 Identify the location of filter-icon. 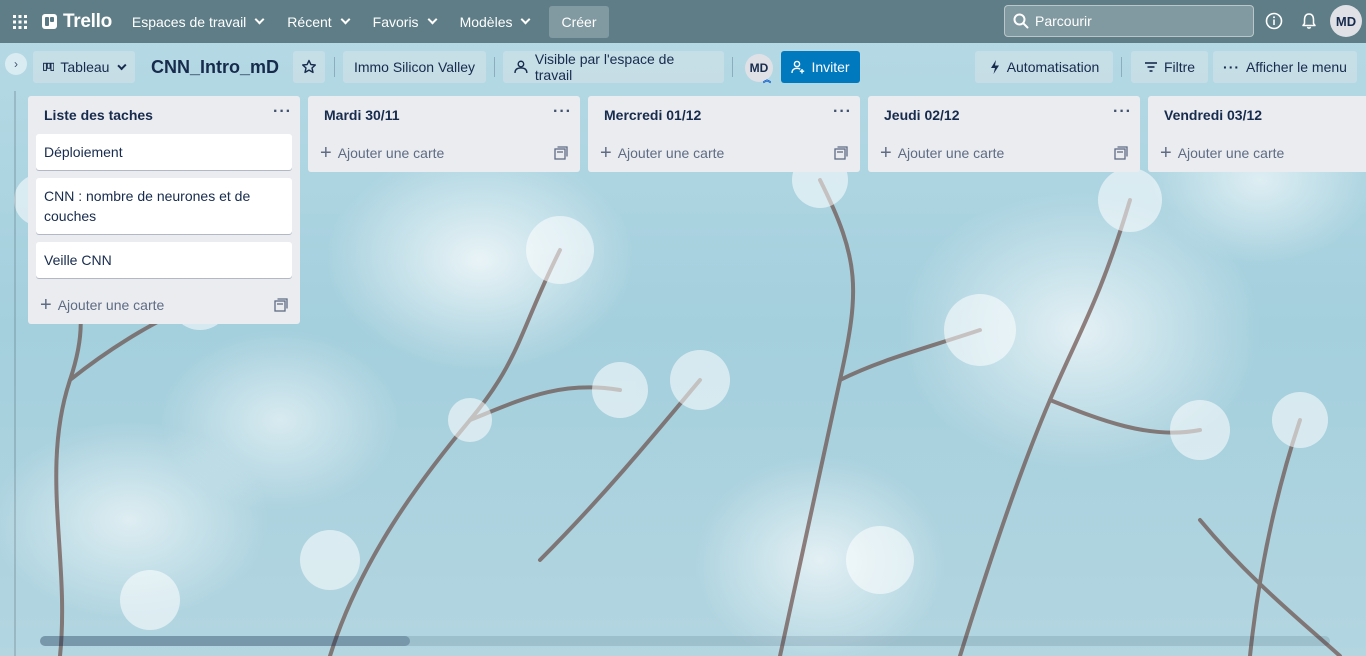
(1150, 67).